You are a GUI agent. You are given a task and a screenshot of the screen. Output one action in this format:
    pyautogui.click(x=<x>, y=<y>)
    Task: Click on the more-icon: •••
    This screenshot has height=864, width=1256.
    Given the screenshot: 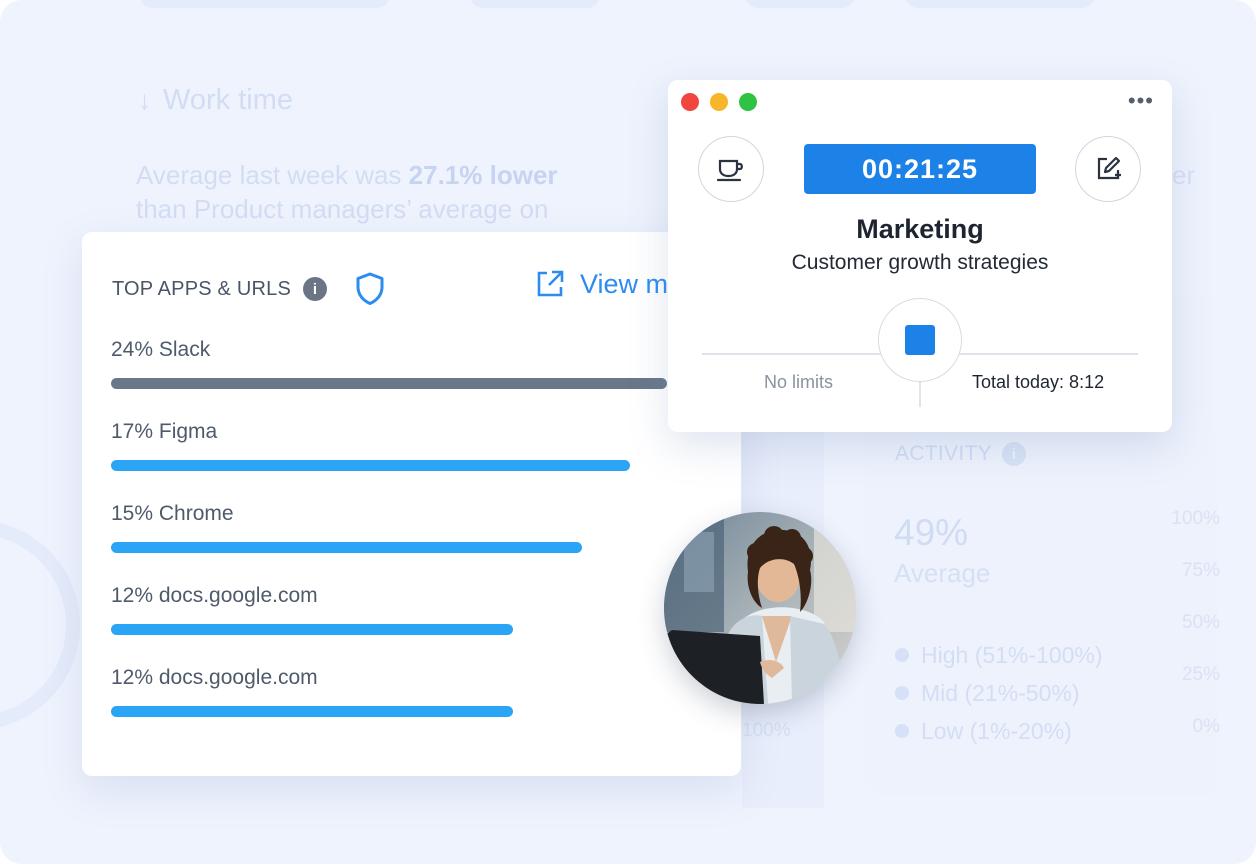 What is the action you would take?
    pyautogui.click(x=1141, y=101)
    